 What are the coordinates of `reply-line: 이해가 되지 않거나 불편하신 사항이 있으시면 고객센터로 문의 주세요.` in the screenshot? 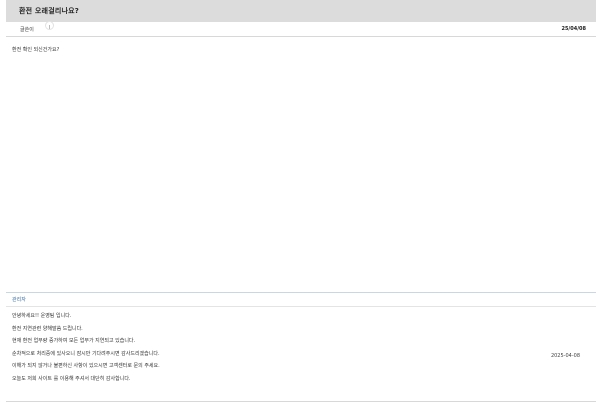 It's located at (86, 366).